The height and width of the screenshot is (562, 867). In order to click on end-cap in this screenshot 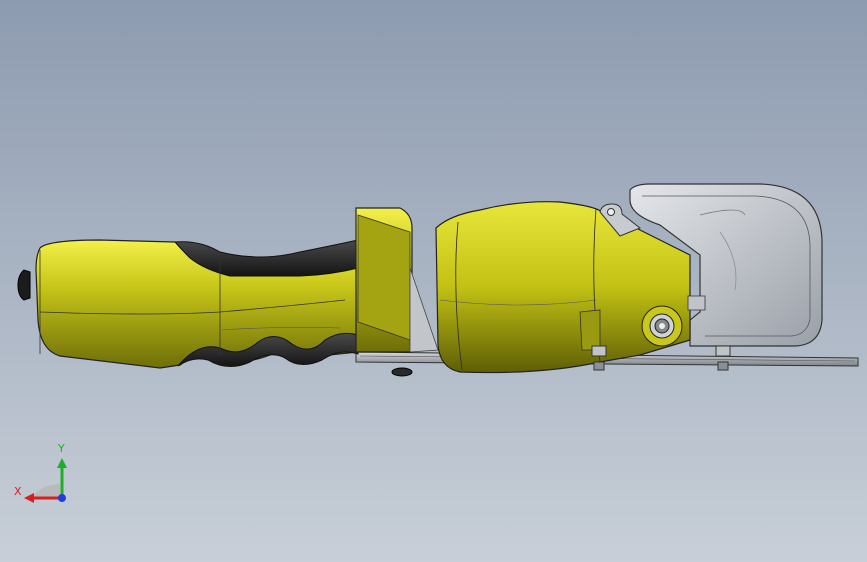, I will do `click(24, 285)`.